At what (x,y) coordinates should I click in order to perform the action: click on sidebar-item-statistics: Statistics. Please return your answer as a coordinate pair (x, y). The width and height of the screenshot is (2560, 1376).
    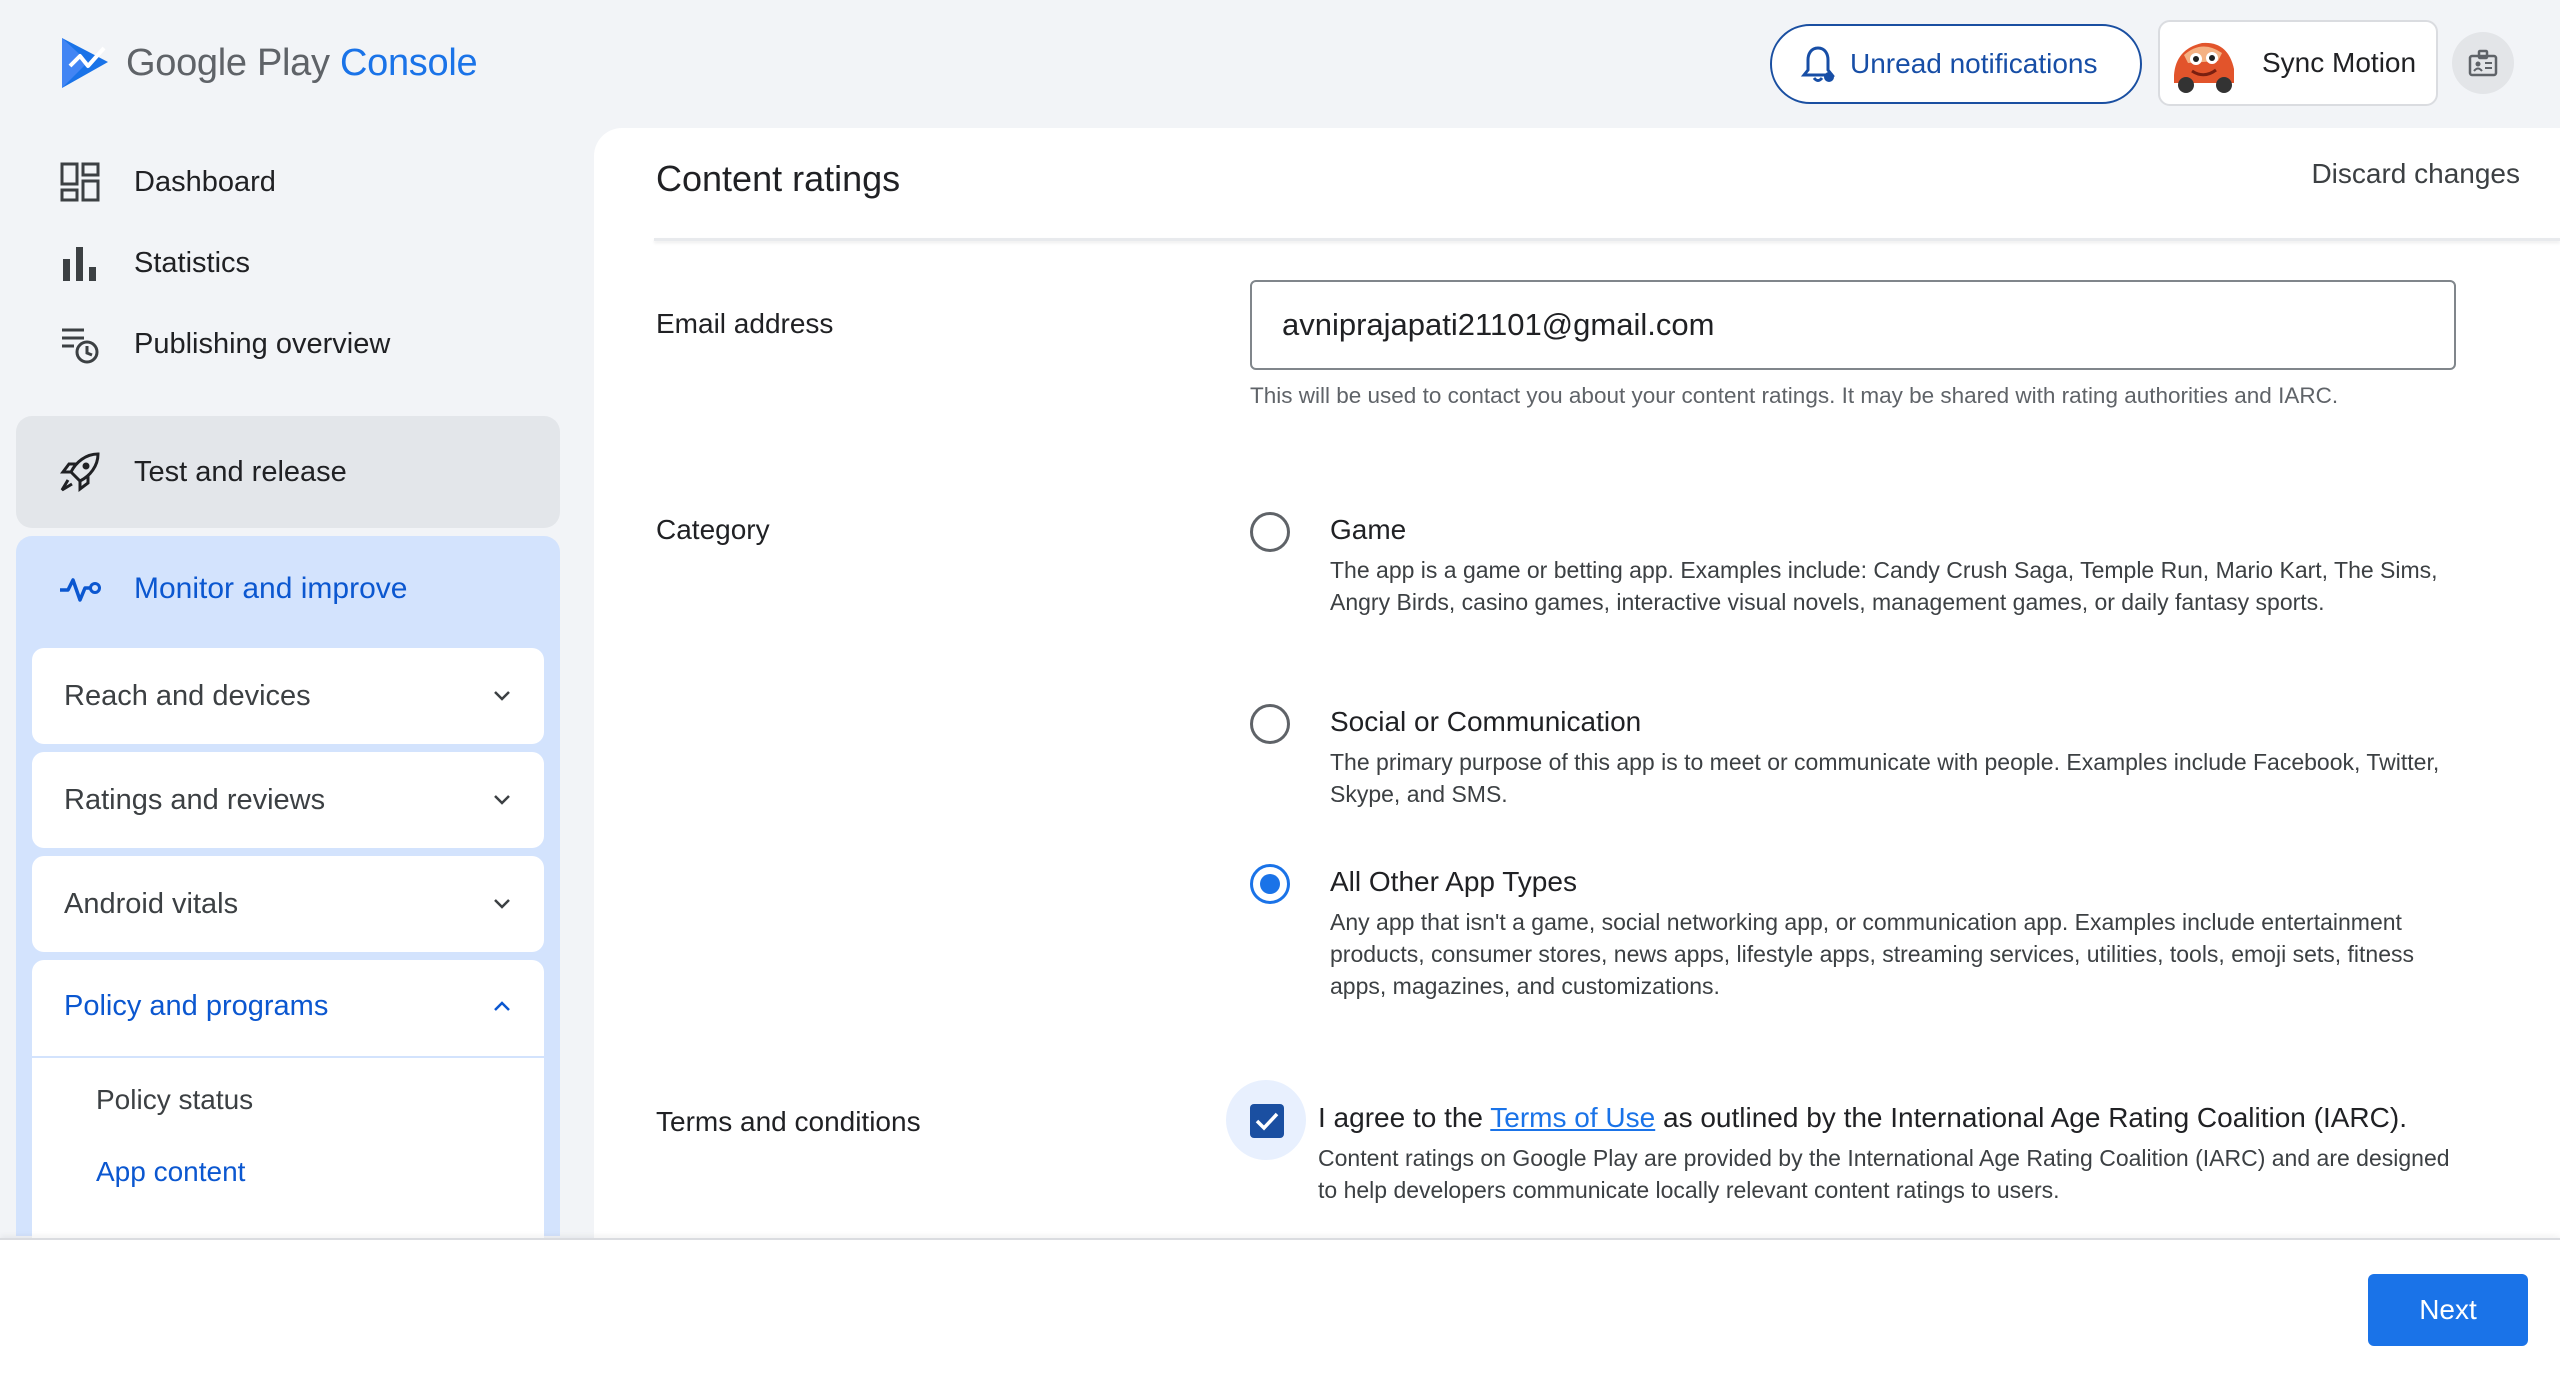
    Looking at the image, I should click on (154, 263).